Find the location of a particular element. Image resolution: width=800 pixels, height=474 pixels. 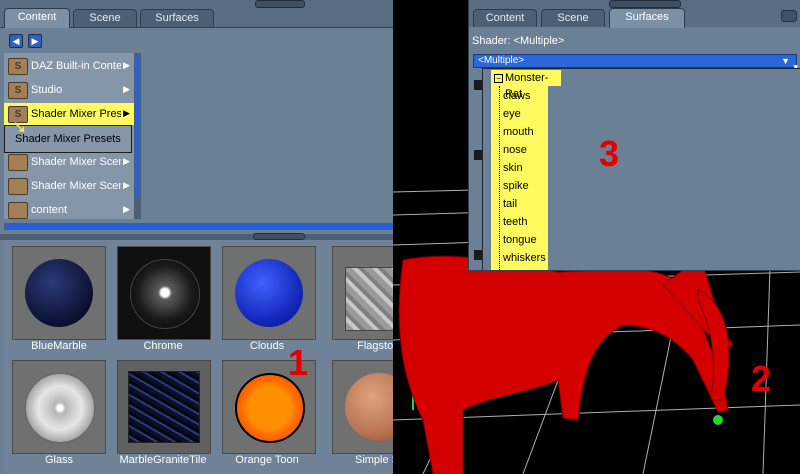

surface-item: tail is located at coordinates (510, 204).